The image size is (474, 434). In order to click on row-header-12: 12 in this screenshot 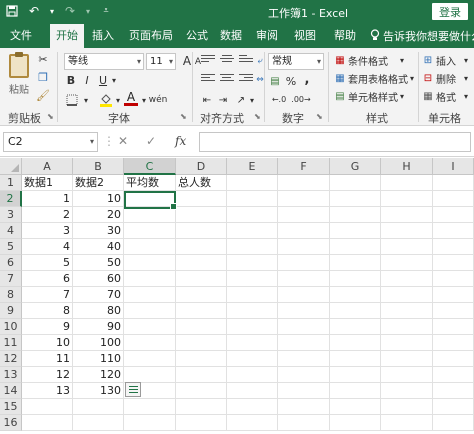, I will do `click(11, 359)`.